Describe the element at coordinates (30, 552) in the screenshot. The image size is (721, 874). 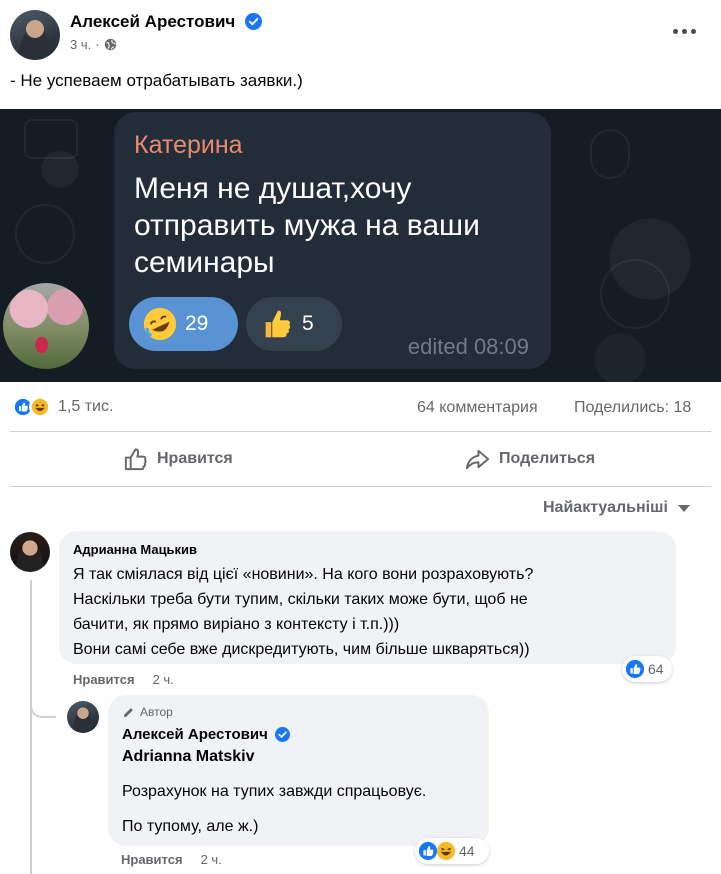
I see `commenter-avatar` at that location.